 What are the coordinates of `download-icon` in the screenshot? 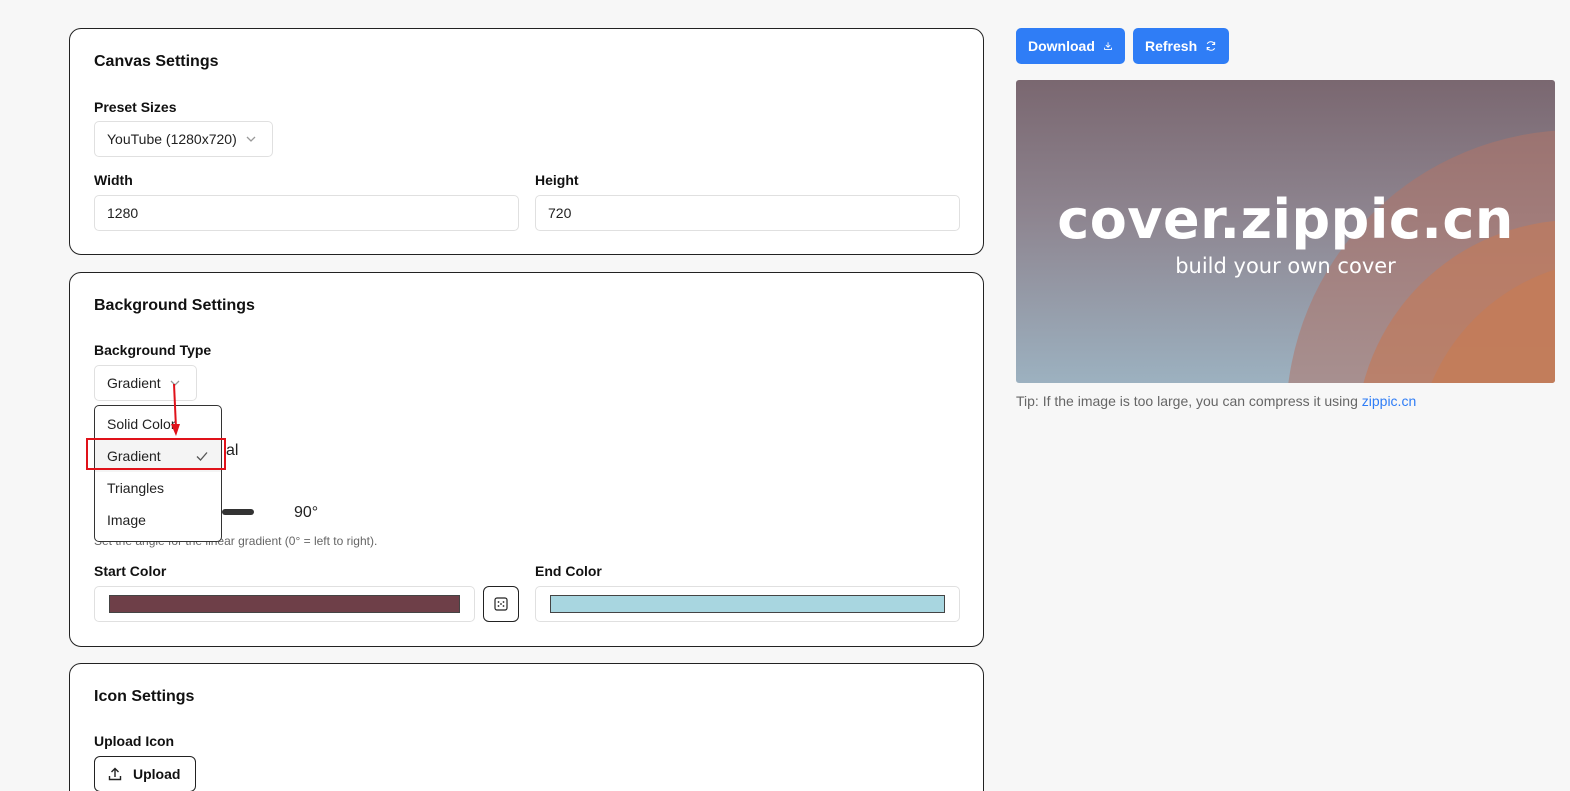 It's located at (1108, 46).